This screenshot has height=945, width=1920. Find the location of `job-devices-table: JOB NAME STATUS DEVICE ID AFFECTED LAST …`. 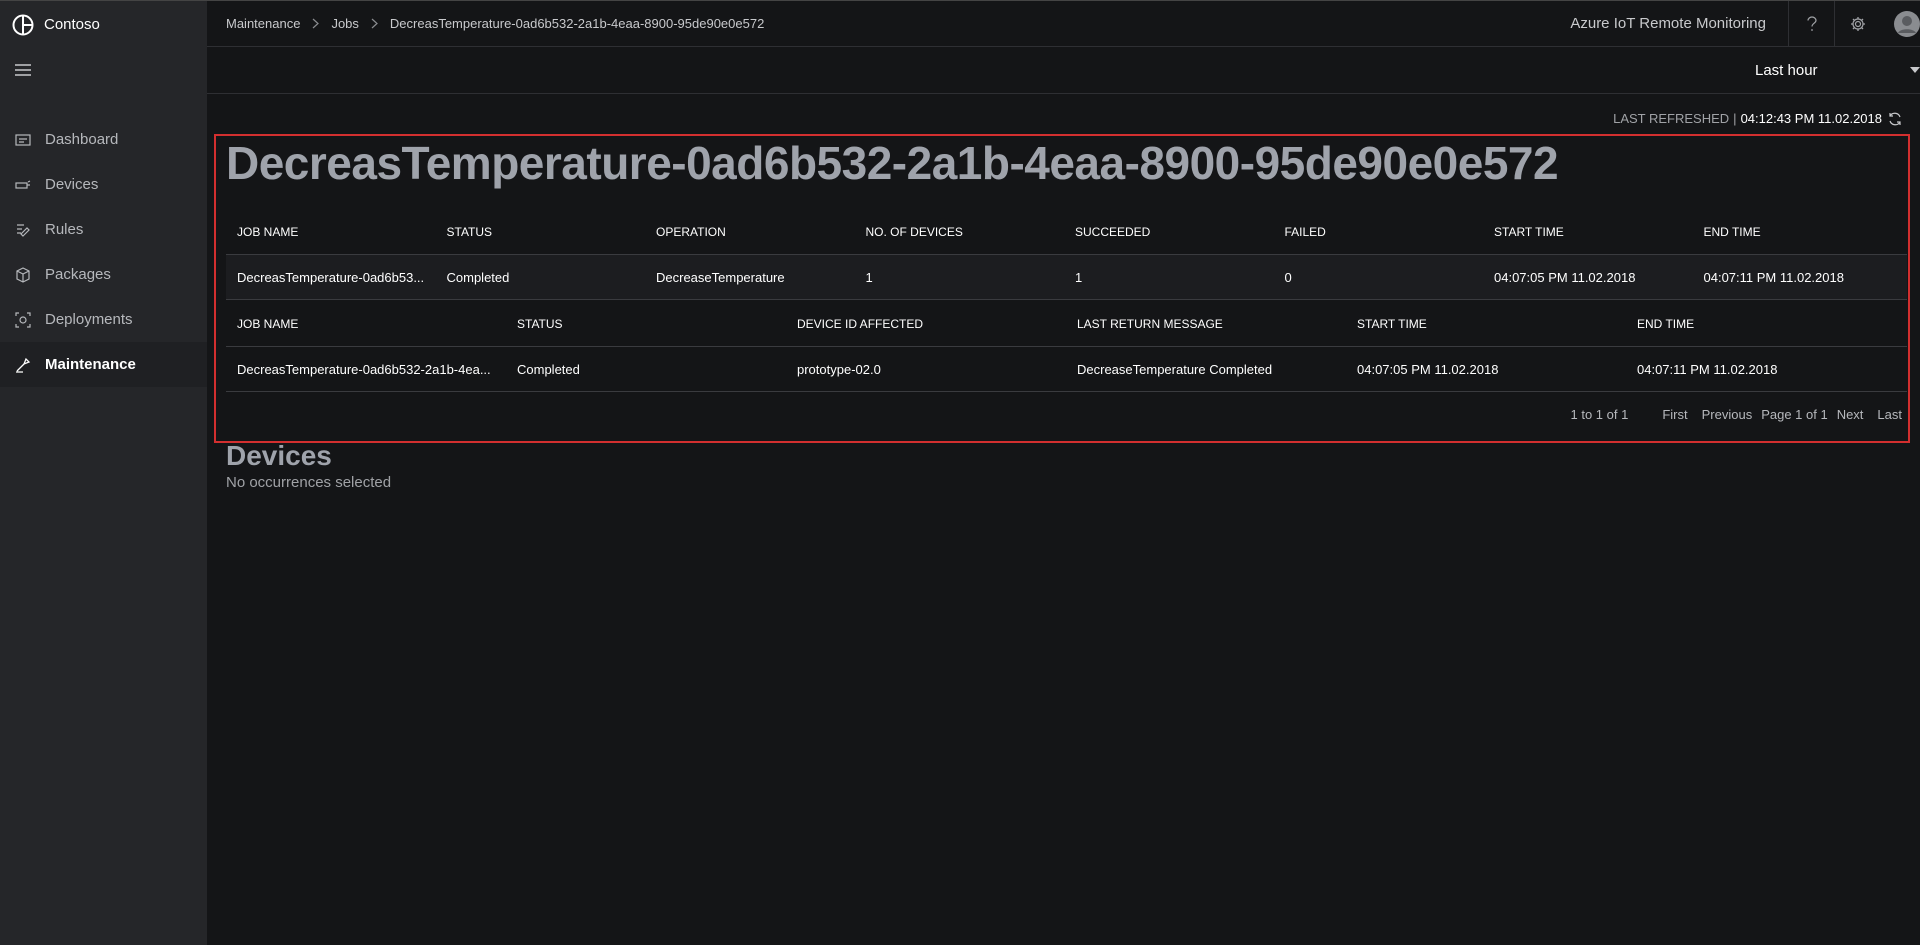

job-devices-table: JOB NAME STATUS DEVICE ID AFFECTED LAST … is located at coordinates (1066, 346).